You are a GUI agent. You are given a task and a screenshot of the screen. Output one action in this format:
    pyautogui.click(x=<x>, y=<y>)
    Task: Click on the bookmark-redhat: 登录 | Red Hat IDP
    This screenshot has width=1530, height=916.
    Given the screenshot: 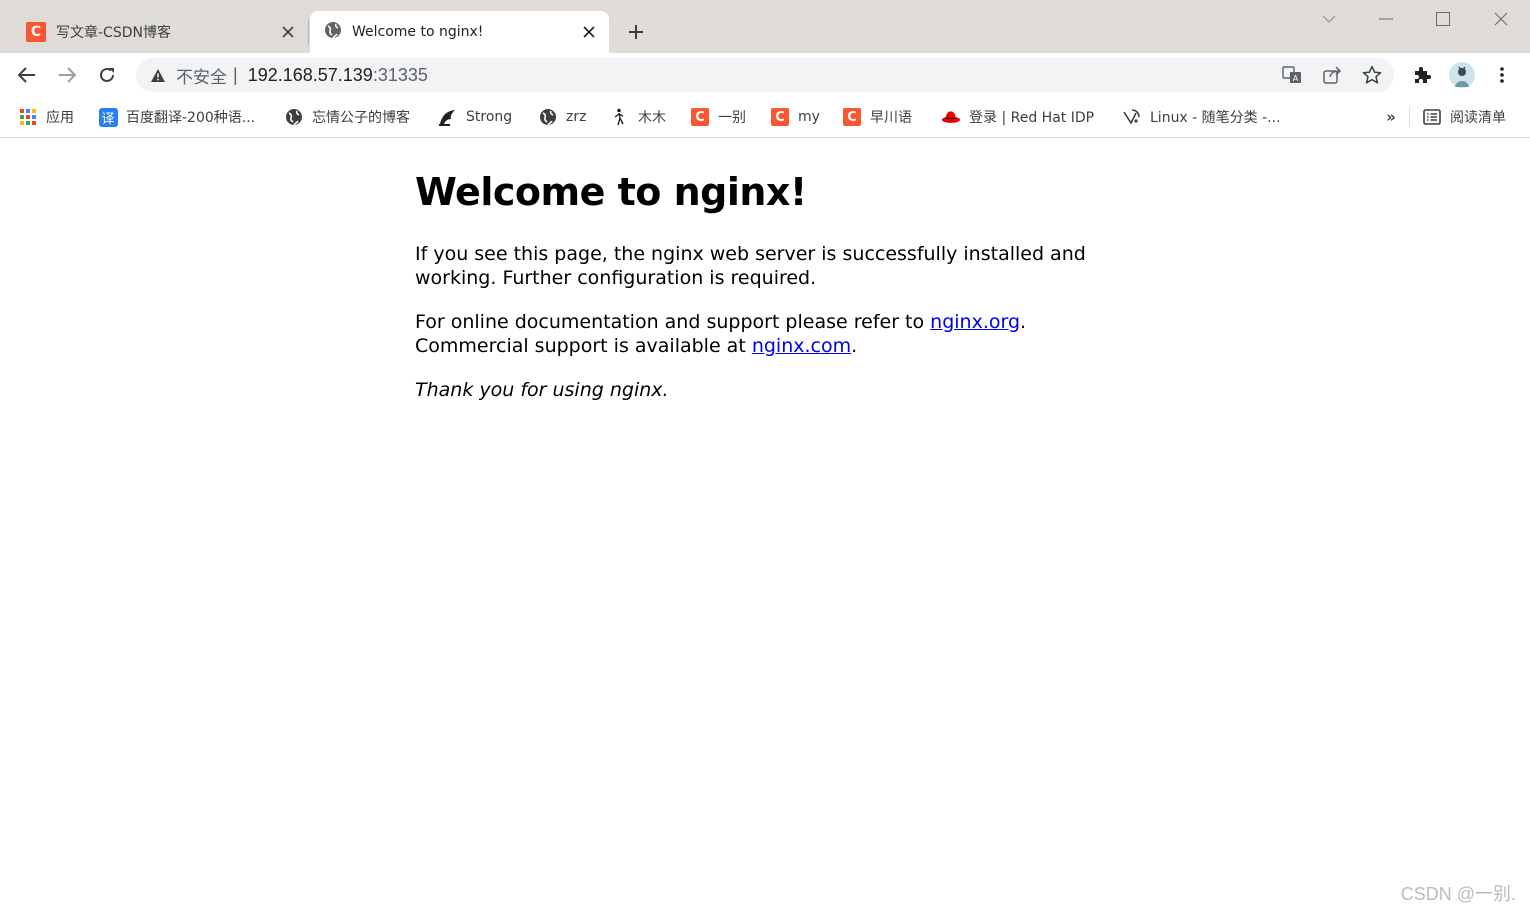 What is the action you would take?
    pyautogui.click(x=1017, y=117)
    